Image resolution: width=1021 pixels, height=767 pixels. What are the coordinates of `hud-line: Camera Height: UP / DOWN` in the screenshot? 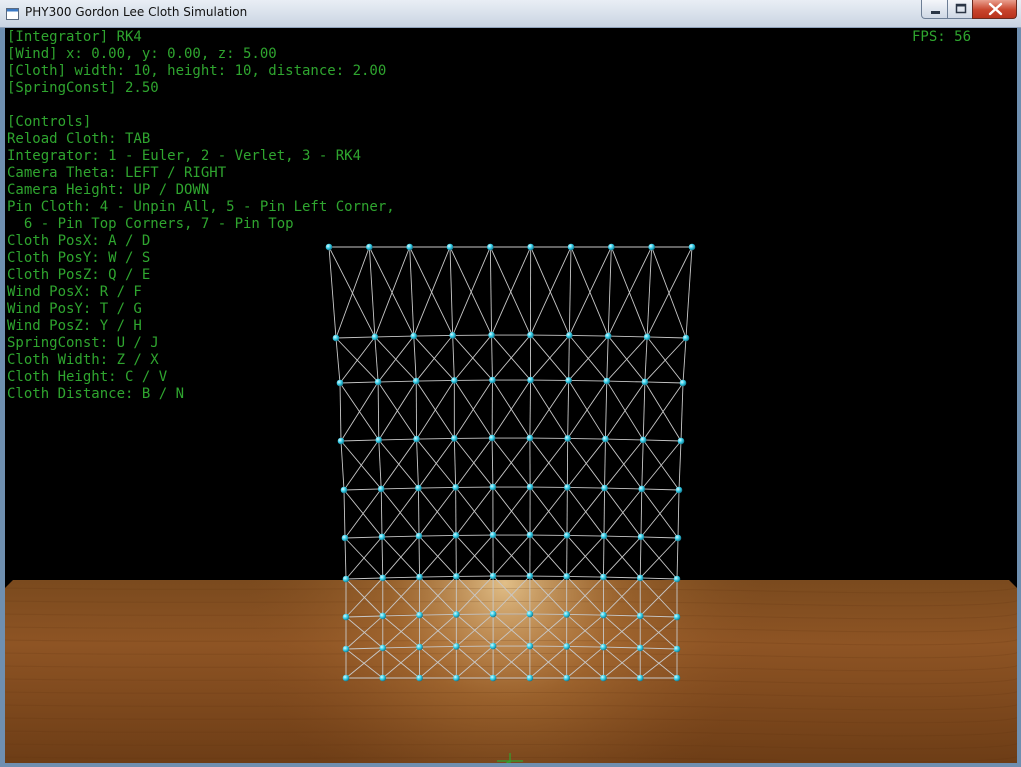 It's located at (108, 190).